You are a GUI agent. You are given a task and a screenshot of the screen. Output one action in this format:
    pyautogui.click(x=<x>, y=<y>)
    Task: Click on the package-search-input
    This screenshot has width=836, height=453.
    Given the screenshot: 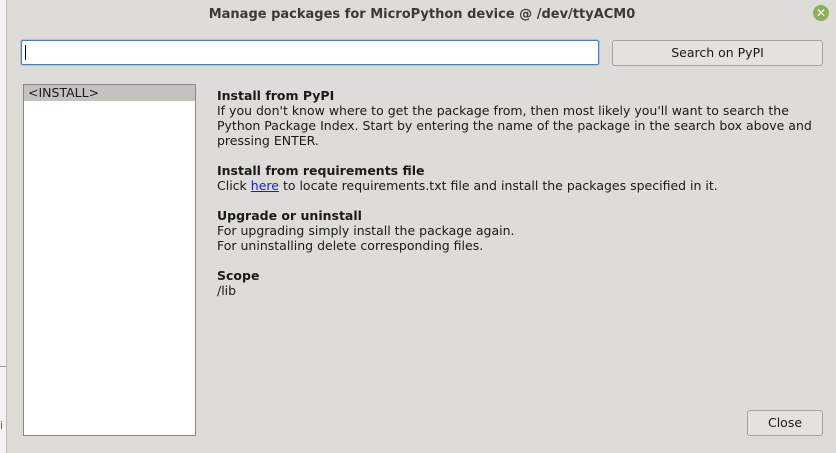 What is the action you would take?
    pyautogui.click(x=310, y=52)
    